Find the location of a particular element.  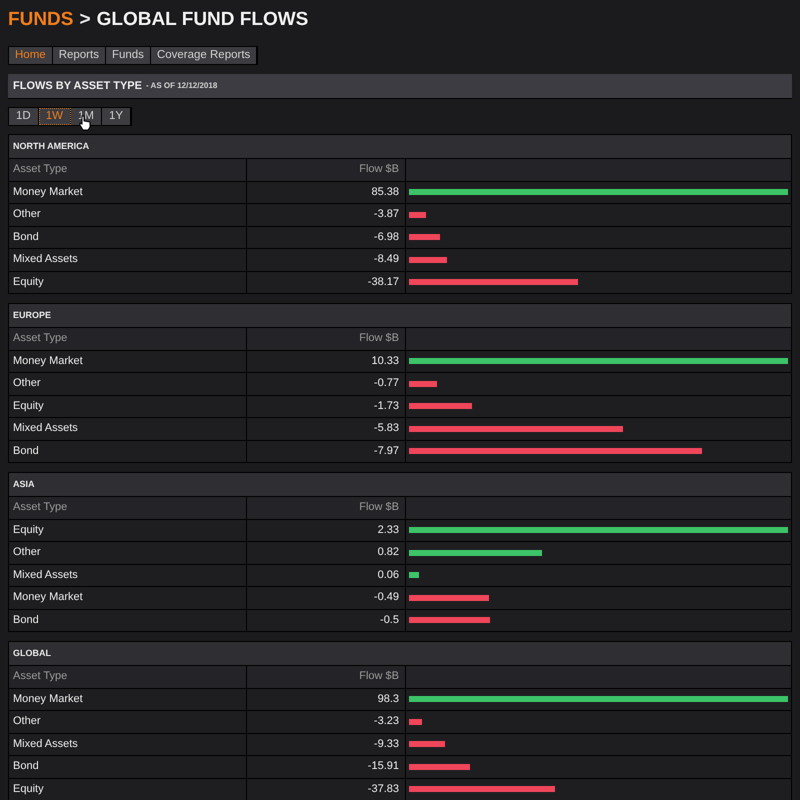

nav-tab: Reports is located at coordinates (79, 55).